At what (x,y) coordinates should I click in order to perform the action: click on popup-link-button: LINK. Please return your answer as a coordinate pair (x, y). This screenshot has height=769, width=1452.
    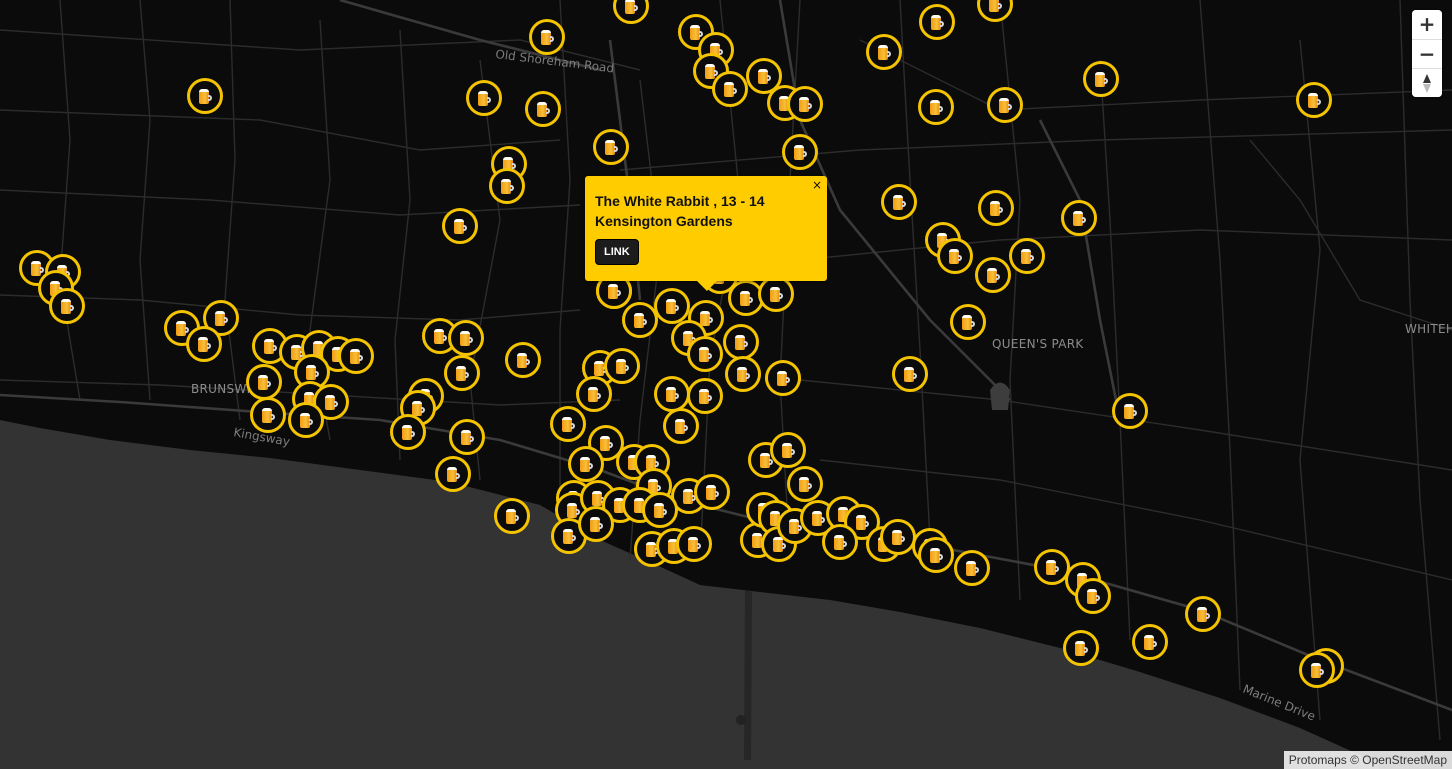
    Looking at the image, I should click on (617, 252).